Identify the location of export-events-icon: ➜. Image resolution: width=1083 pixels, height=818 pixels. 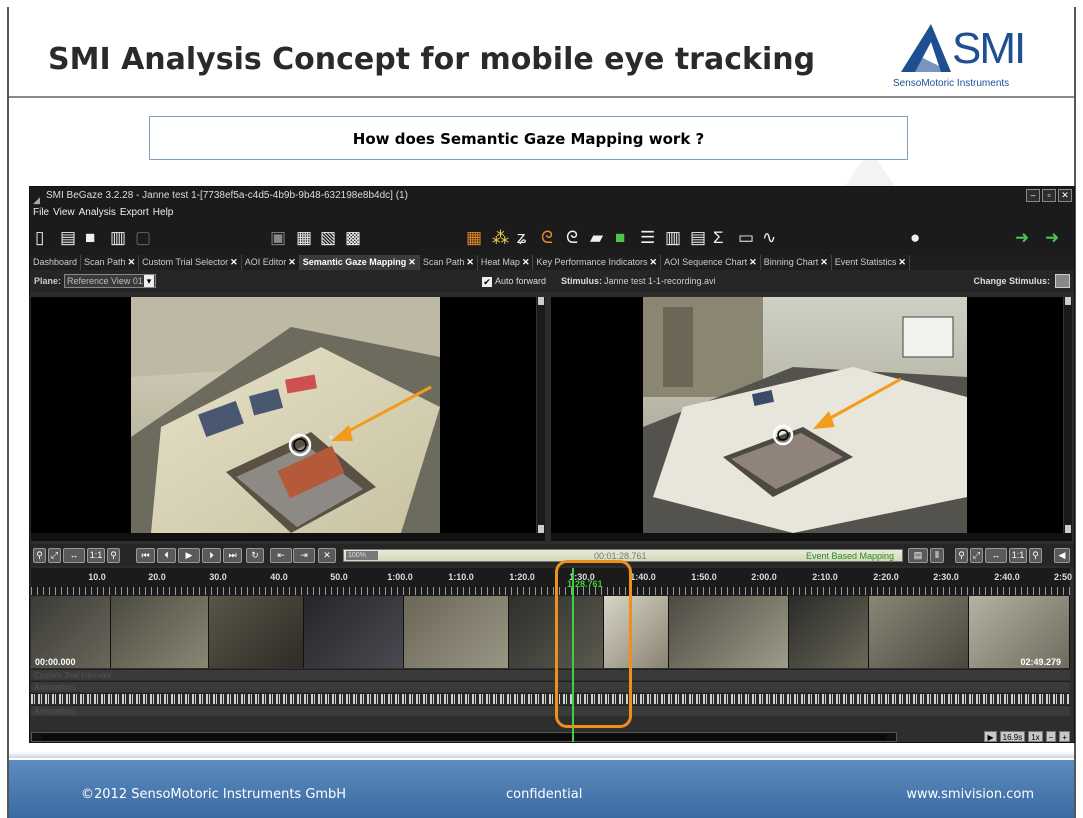
(1052, 238).